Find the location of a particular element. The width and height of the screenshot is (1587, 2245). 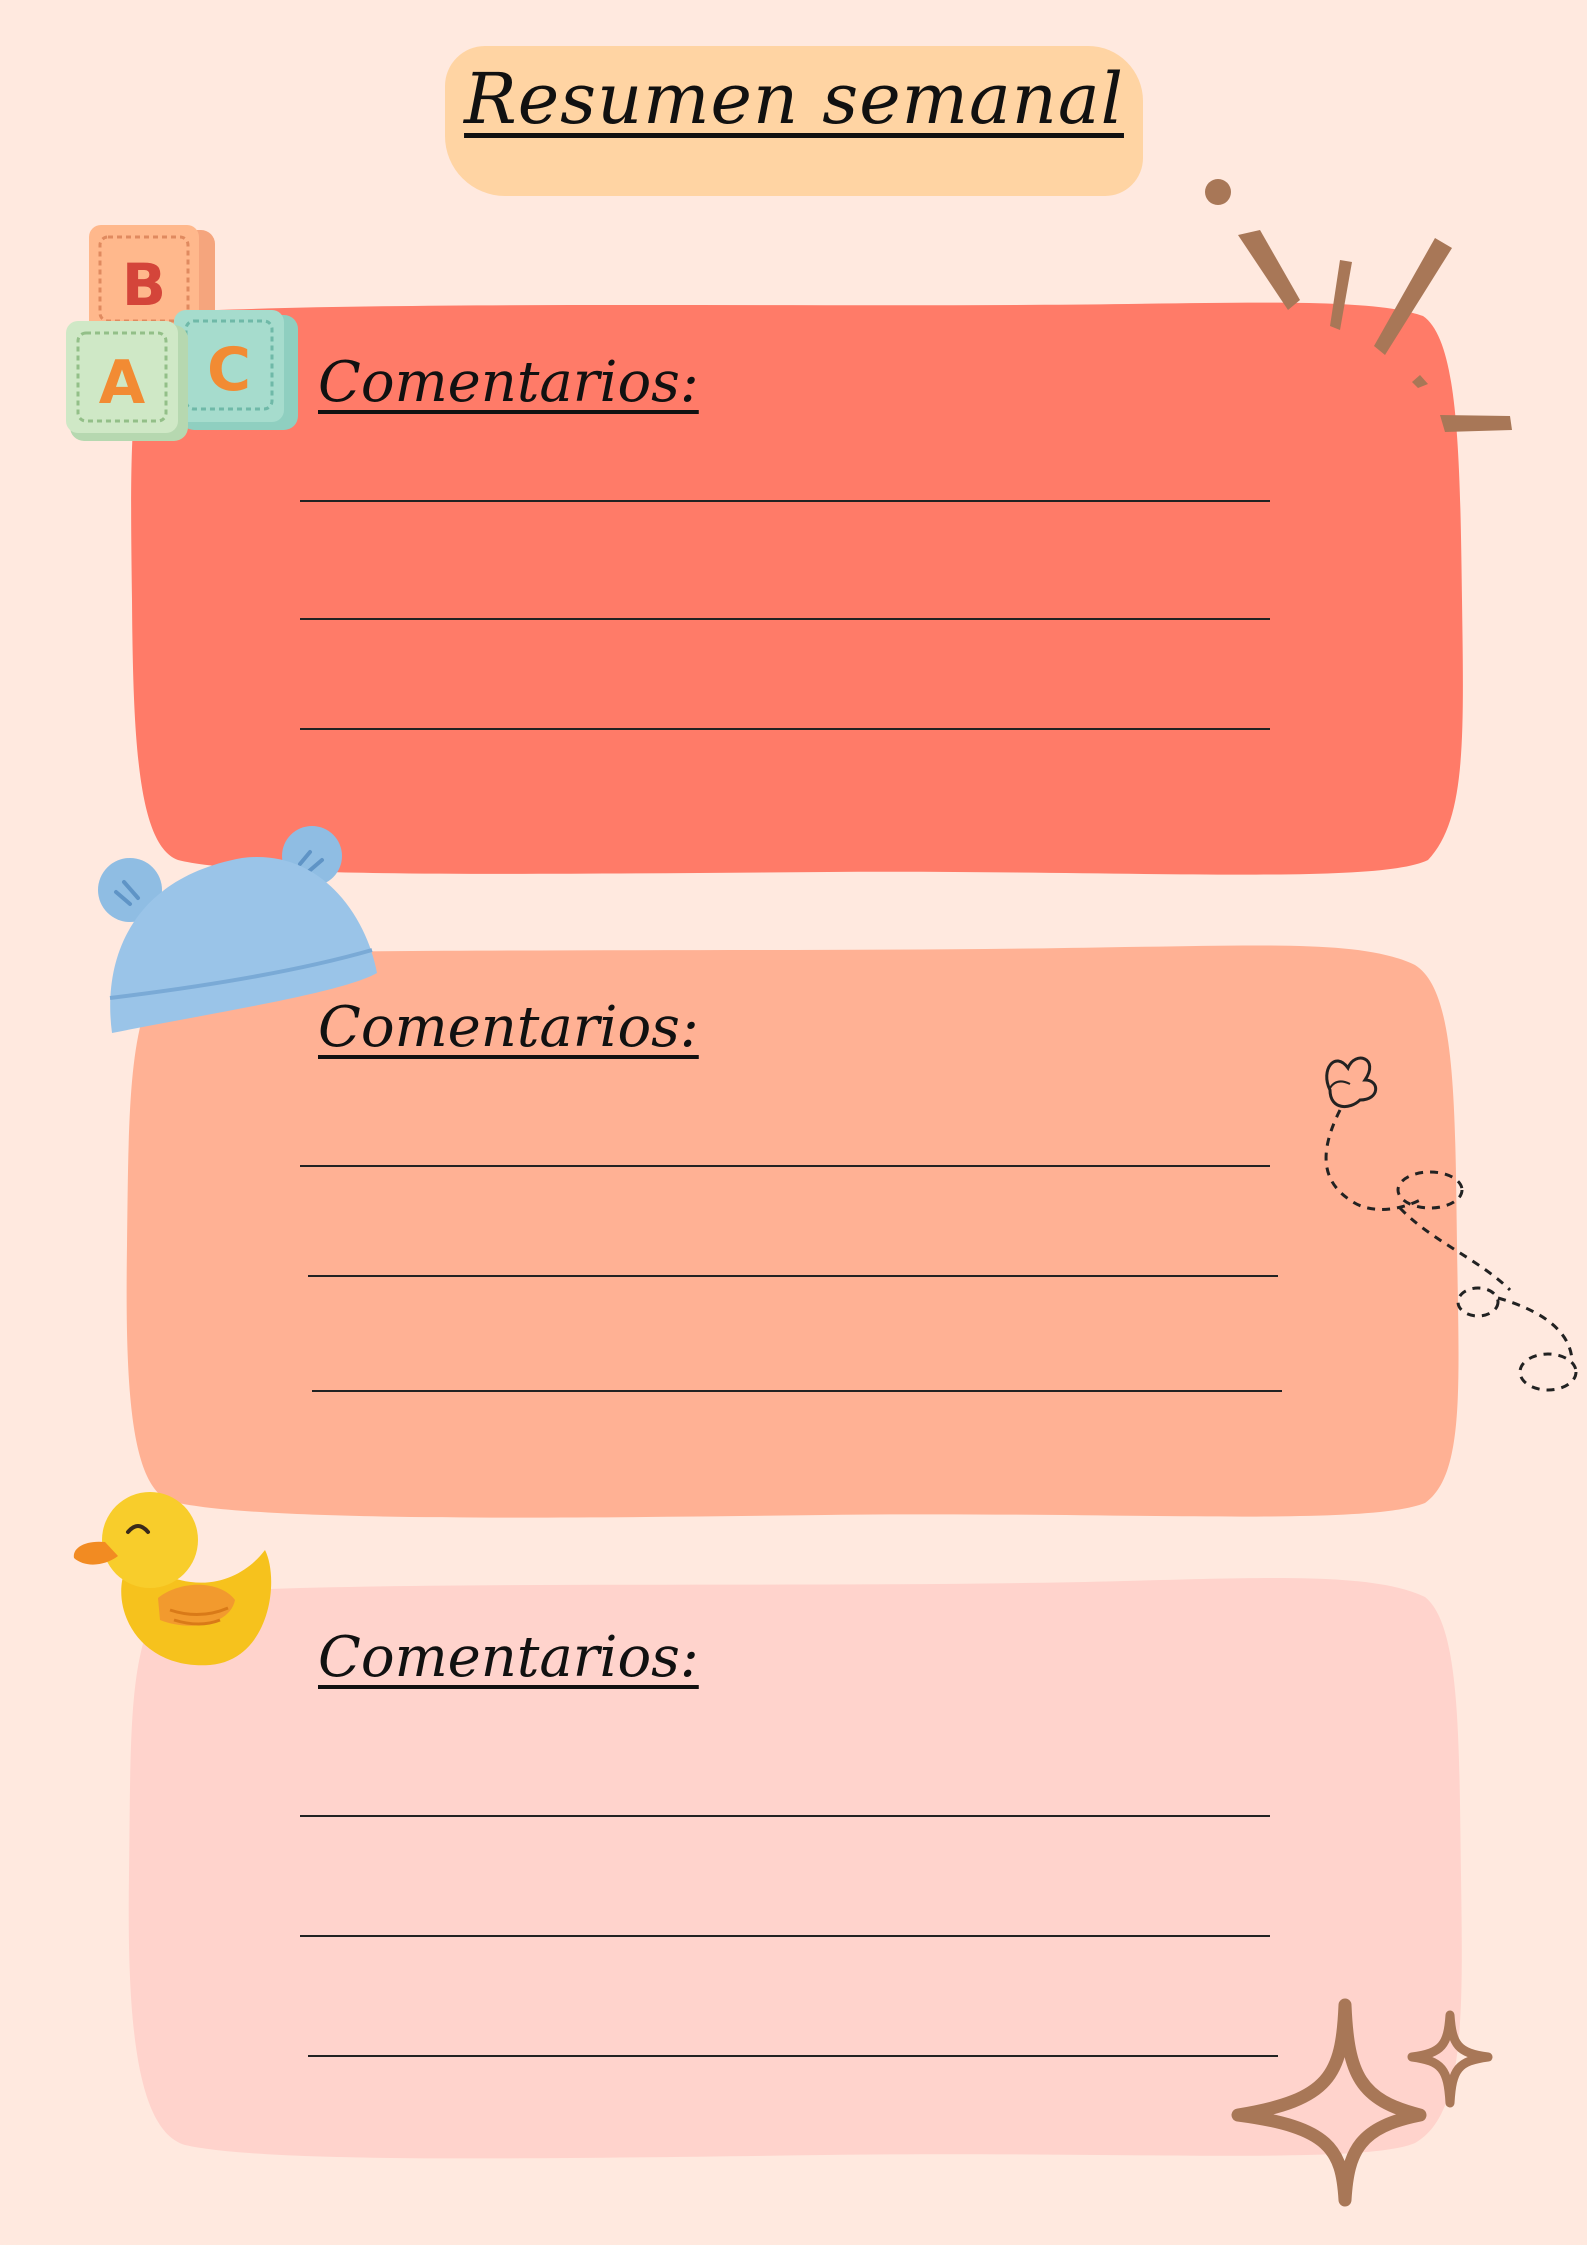

page-title: Resumen semanal is located at coordinates (794, 99).